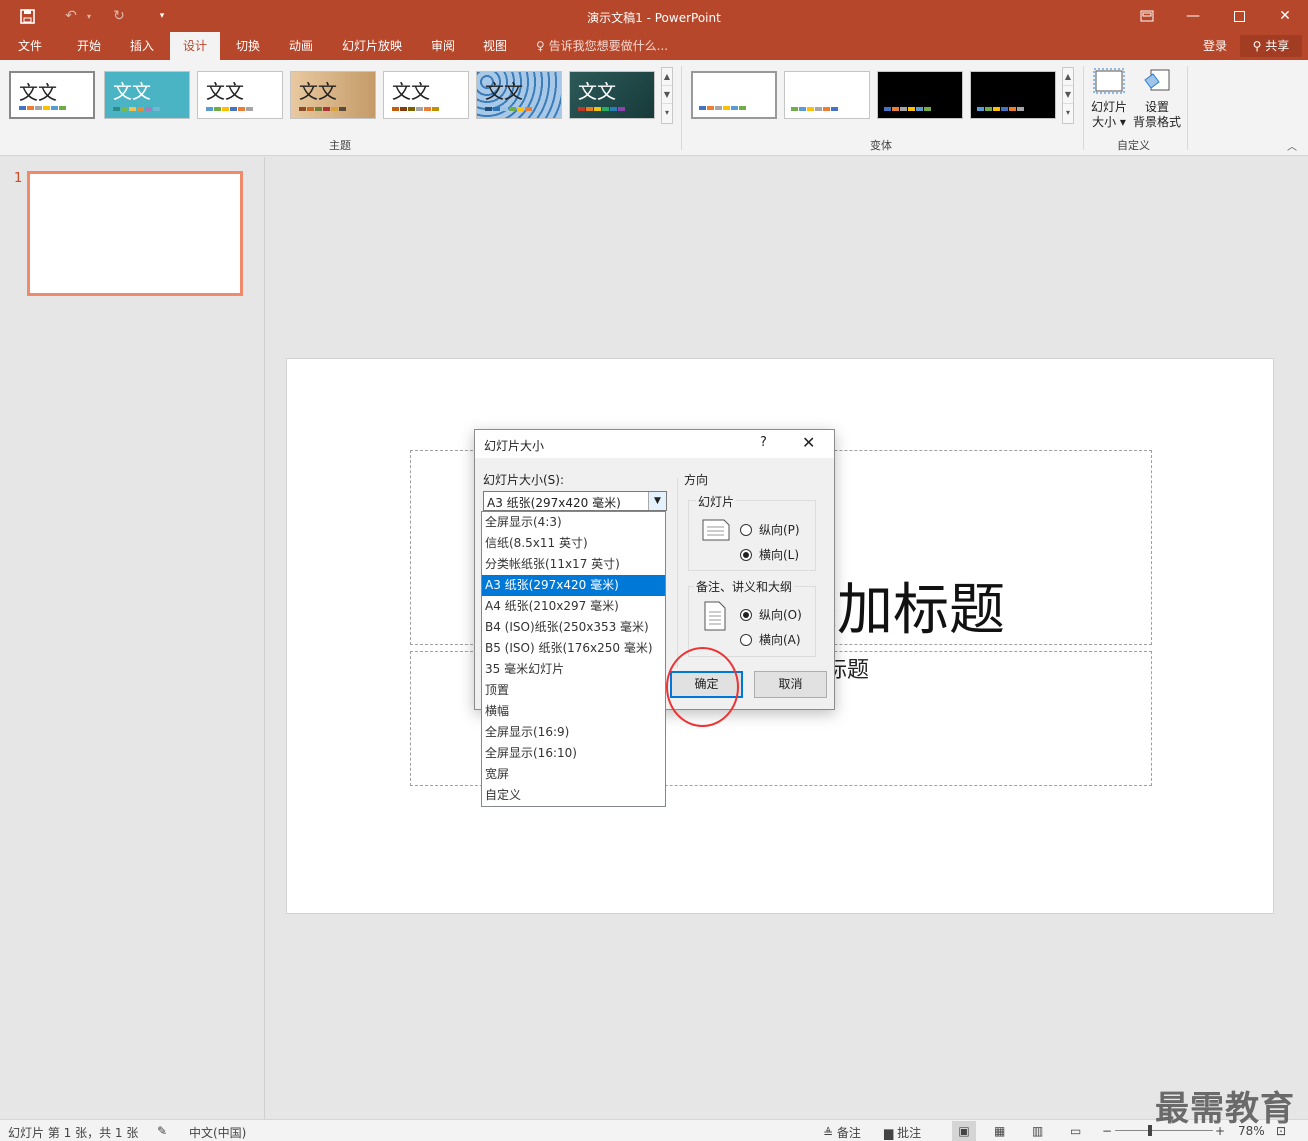 The image size is (1308, 1141). Describe the element at coordinates (1156, 107) in the screenshot. I see `format-bg-label-1: 设置` at that location.